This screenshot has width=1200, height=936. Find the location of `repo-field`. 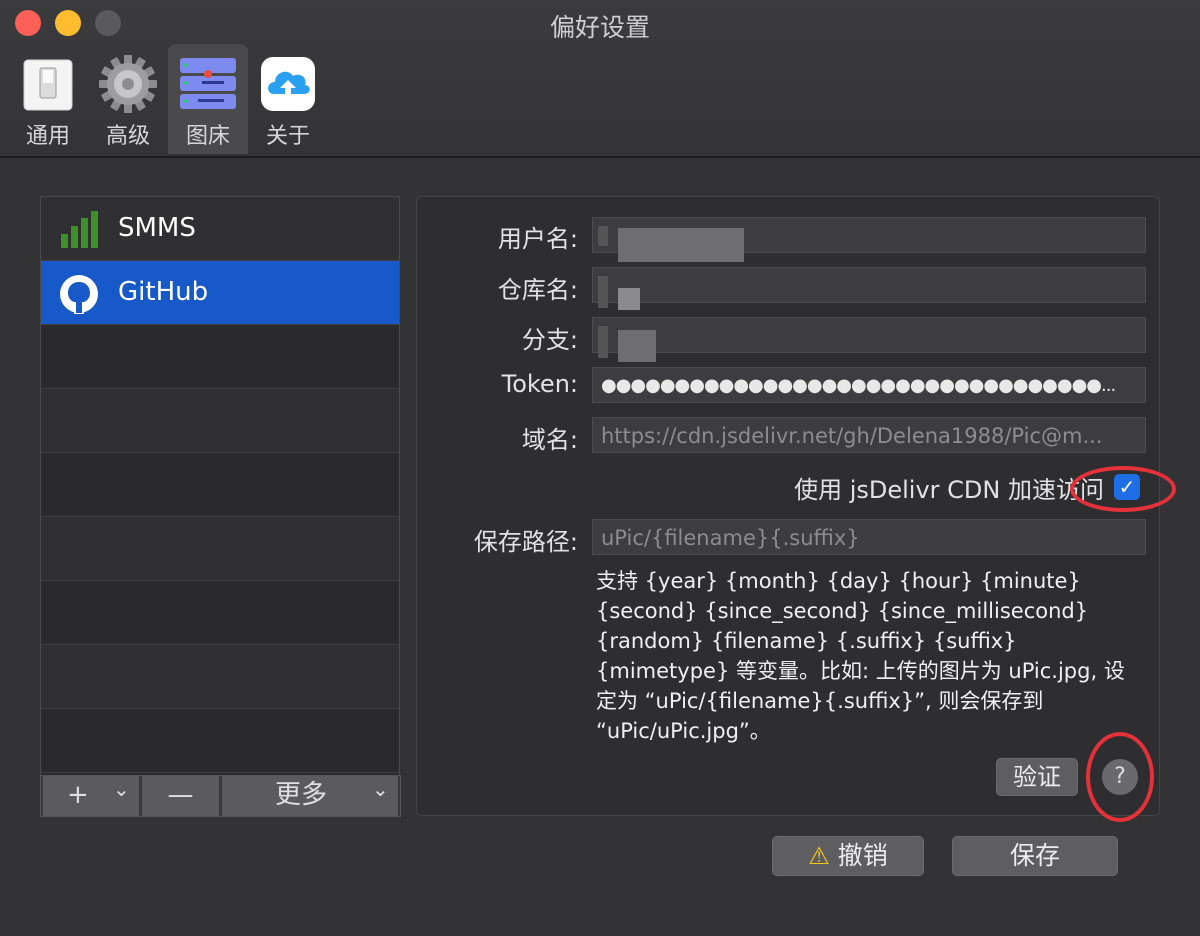

repo-field is located at coordinates (869, 285).